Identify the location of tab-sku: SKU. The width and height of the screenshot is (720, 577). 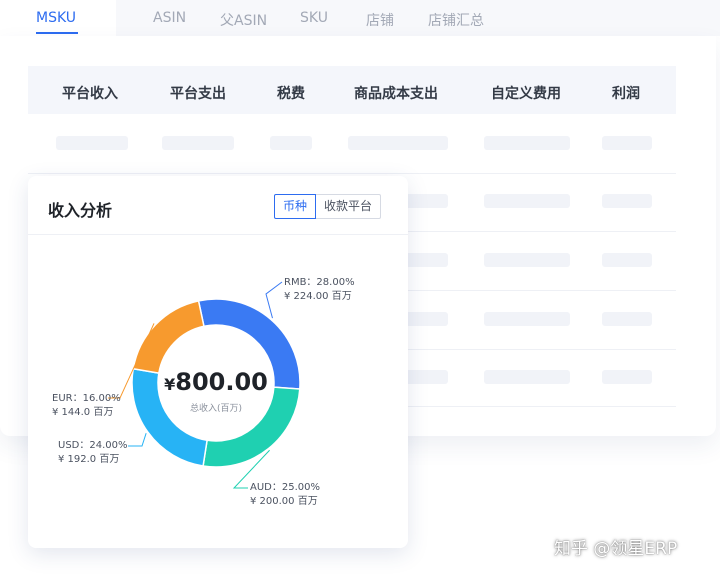
(314, 18).